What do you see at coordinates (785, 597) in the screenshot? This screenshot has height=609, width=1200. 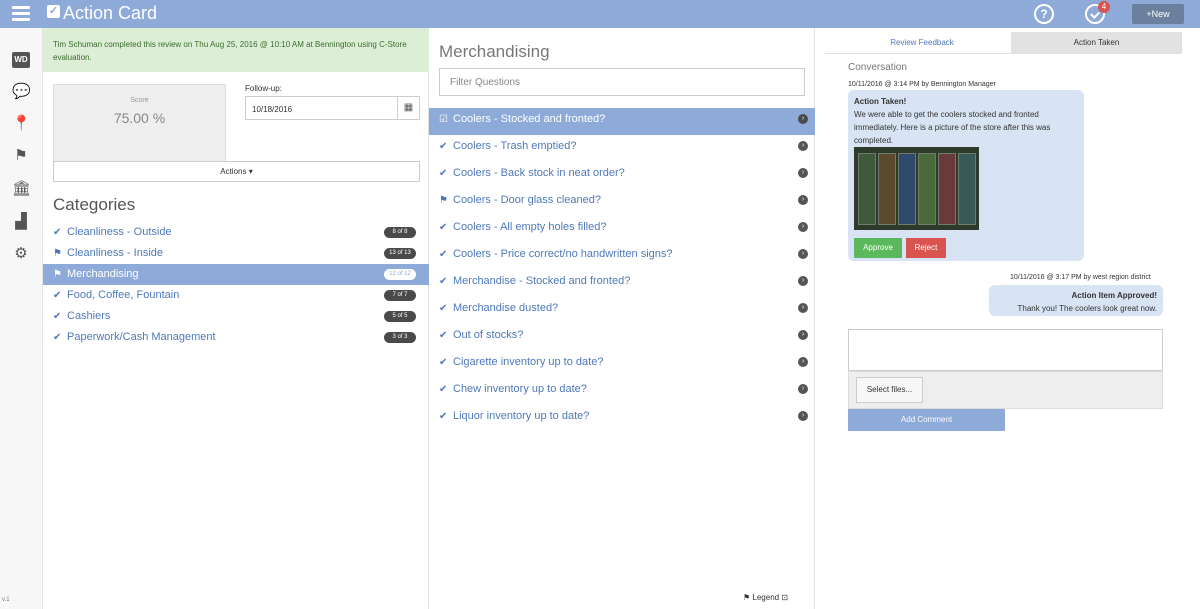 I see `info-icon: ⊡` at bounding box center [785, 597].